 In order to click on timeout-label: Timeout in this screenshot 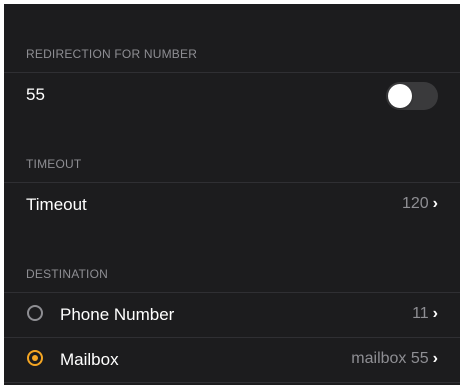, I will do `click(56, 204)`.